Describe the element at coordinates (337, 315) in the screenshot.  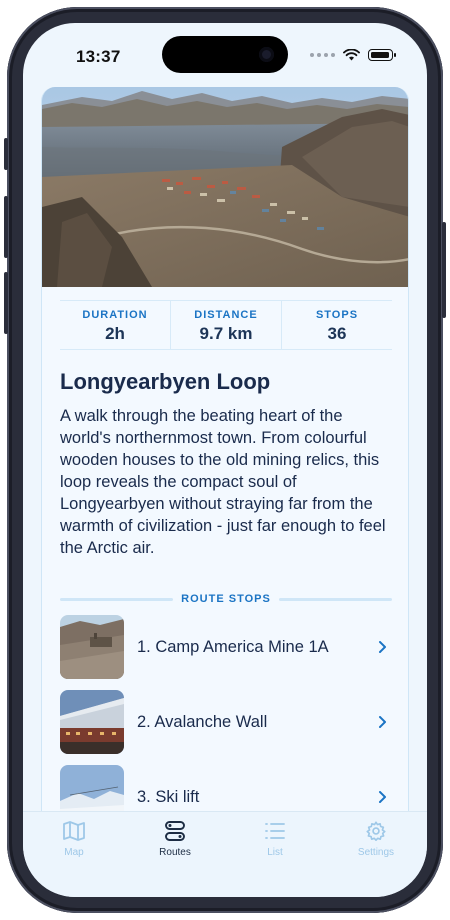
I see `stat-label: STOPS` at that location.